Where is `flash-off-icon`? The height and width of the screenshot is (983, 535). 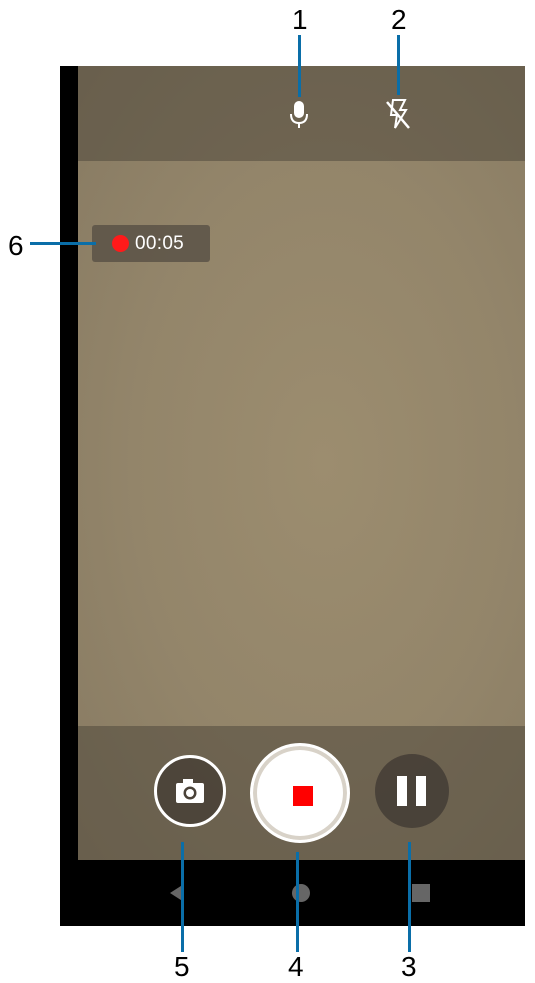
flash-off-icon is located at coordinates (398, 114).